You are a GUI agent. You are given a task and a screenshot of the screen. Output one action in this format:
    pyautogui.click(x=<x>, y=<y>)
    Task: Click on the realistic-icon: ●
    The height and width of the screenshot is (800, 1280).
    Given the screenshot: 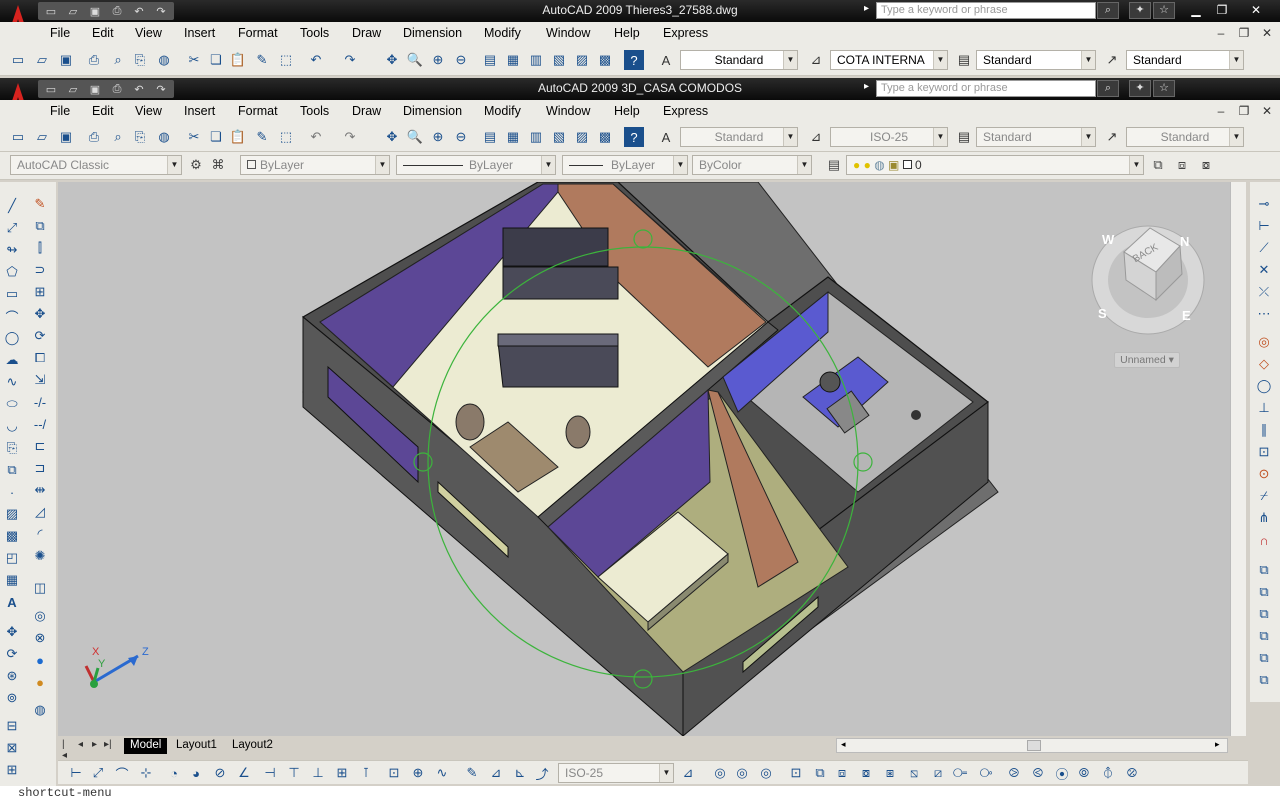 What is the action you would take?
    pyautogui.click(x=40, y=660)
    